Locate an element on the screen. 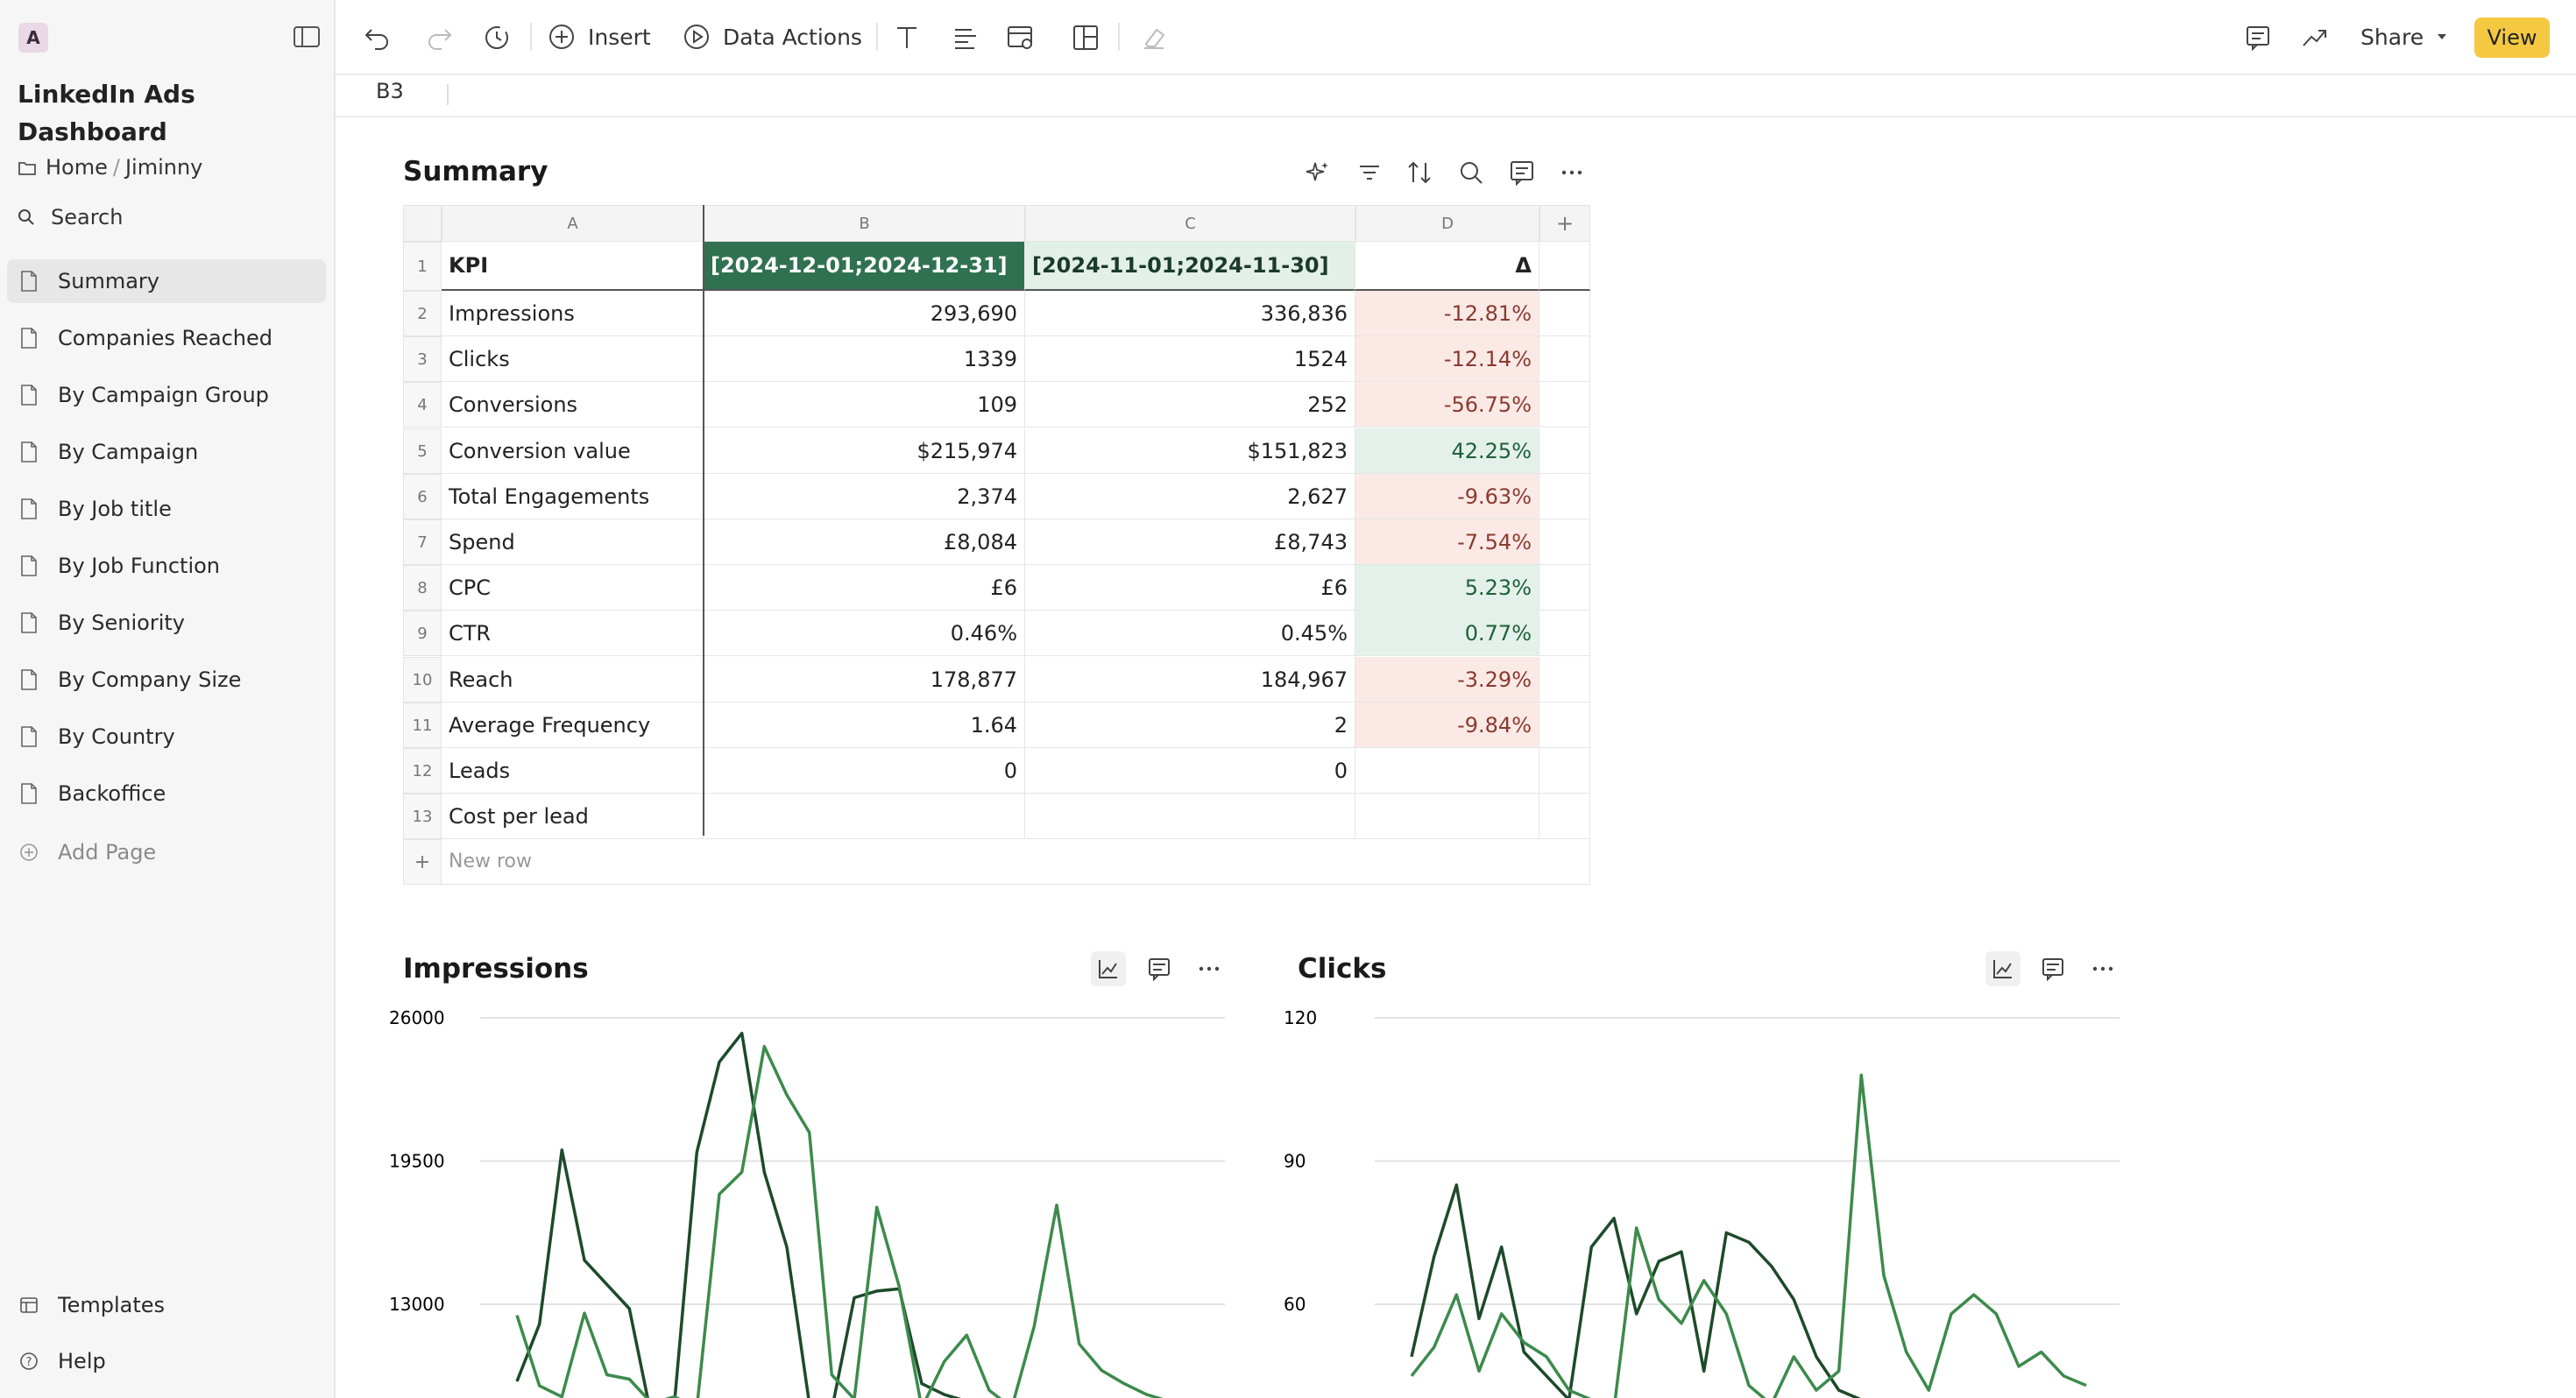 Image resolution: width=2576 pixels, height=1398 pixels. previous-value-cell: 252 is located at coordinates (1190, 404).